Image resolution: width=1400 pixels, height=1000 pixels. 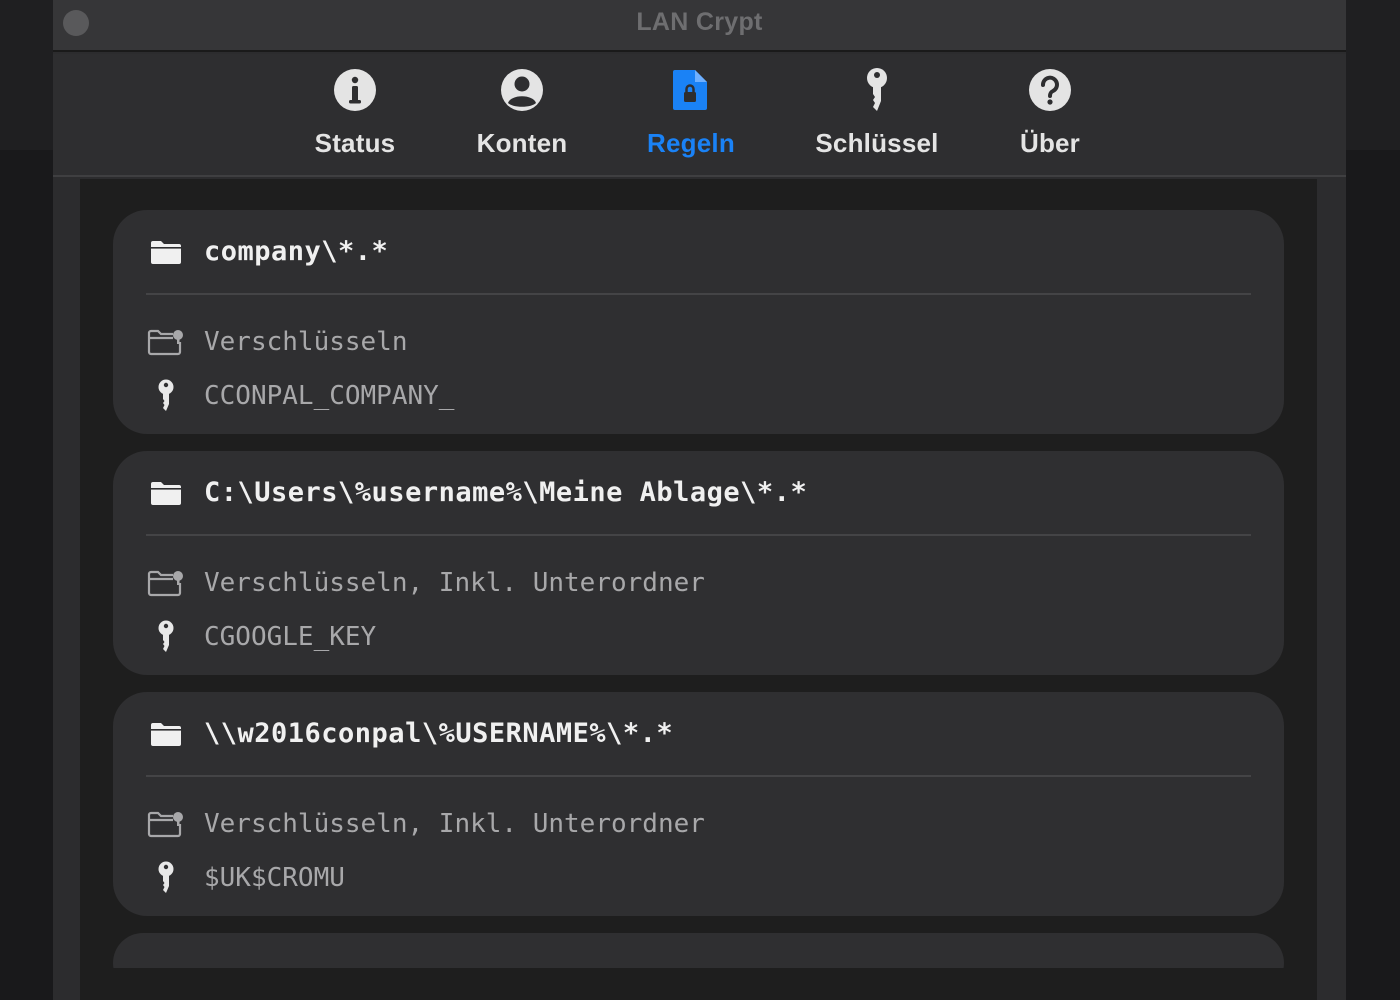 I want to click on rule-header: C:\Users\%username%\Meine Ablage\*.*, so click(x=698, y=493).